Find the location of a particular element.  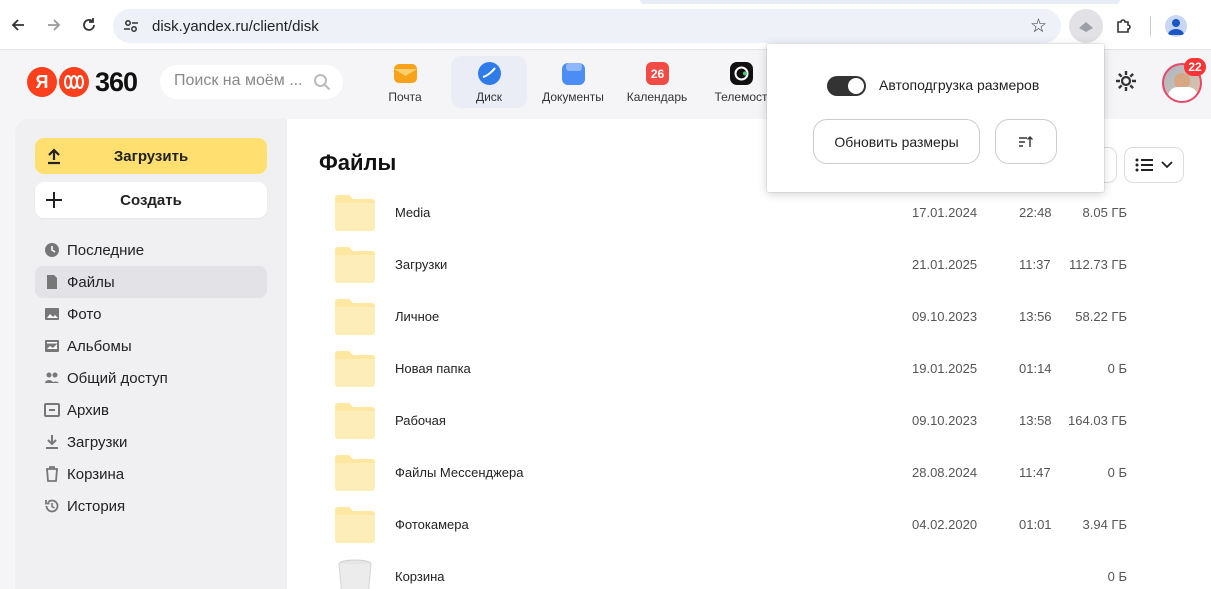

browser-profile-button is located at coordinates (1176, 26).